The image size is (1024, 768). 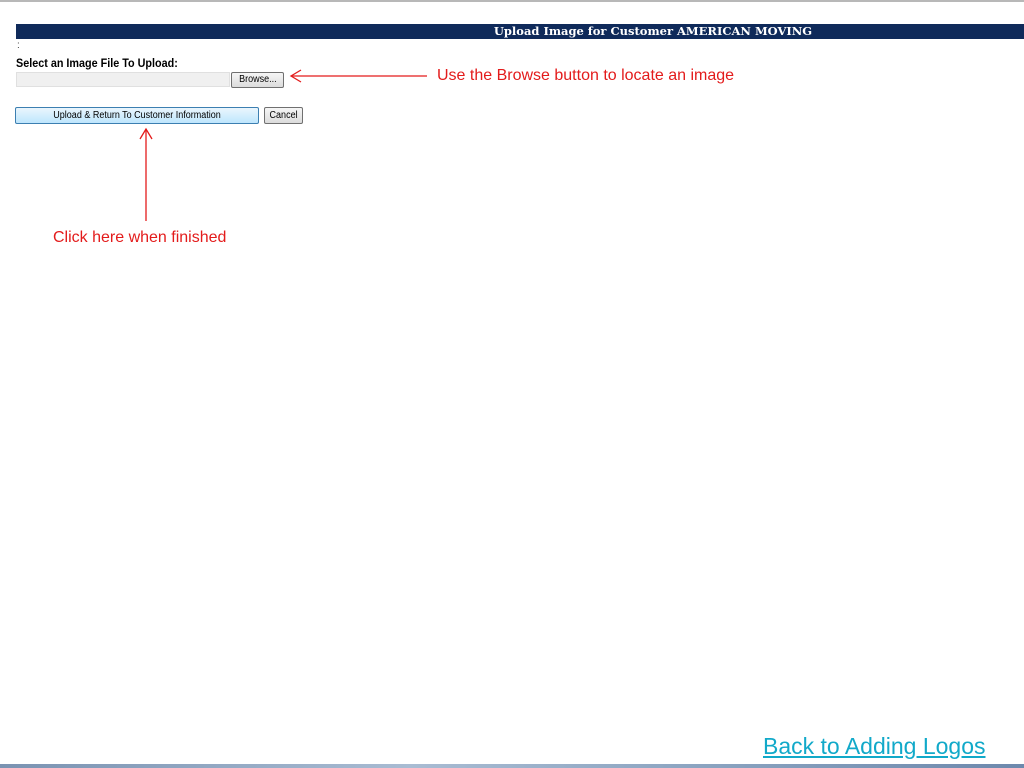 I want to click on taskbar-strip, so click(x=512, y=766).